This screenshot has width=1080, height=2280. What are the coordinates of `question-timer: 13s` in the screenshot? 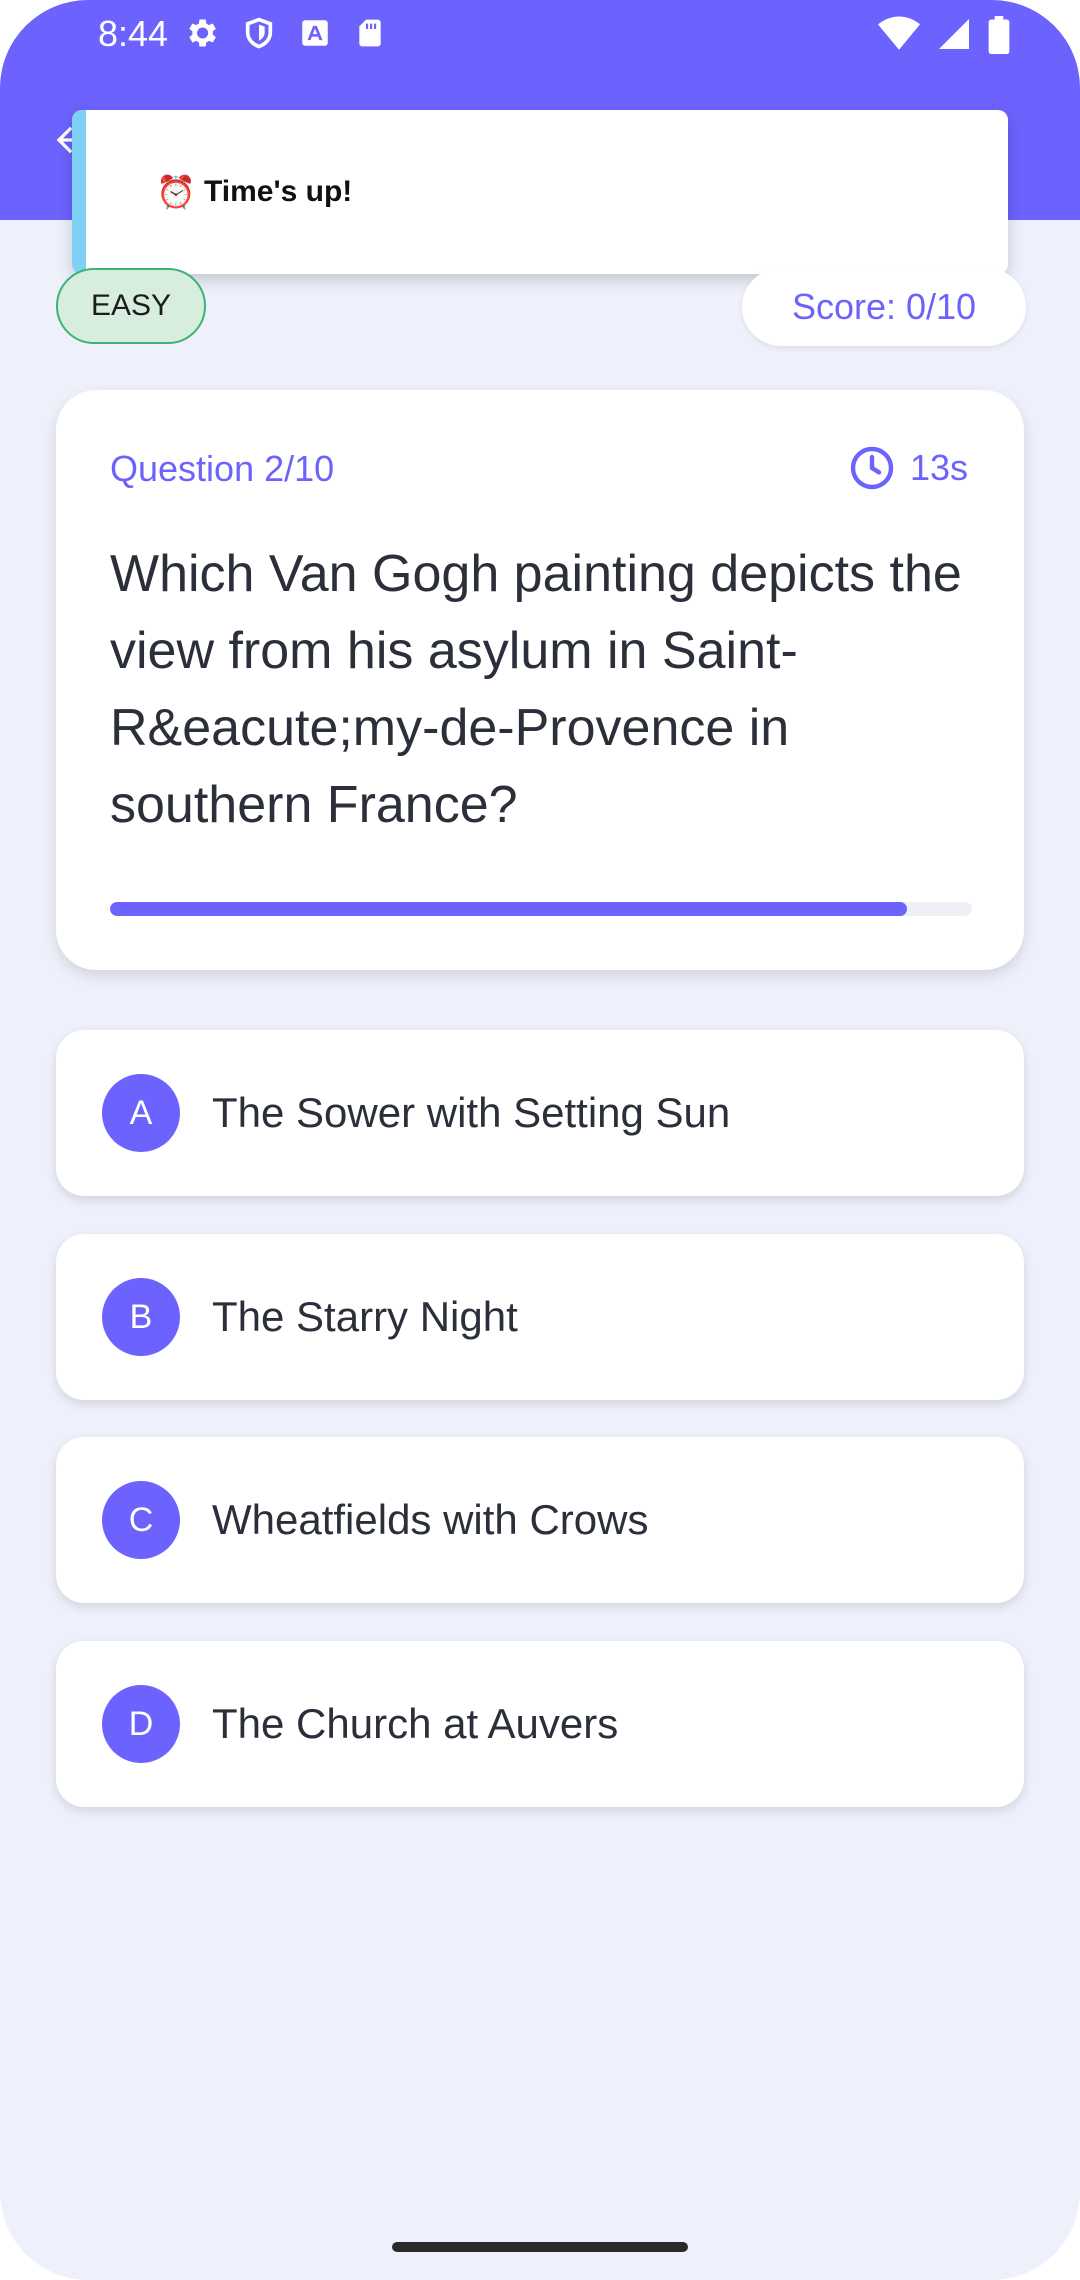 It's located at (908, 468).